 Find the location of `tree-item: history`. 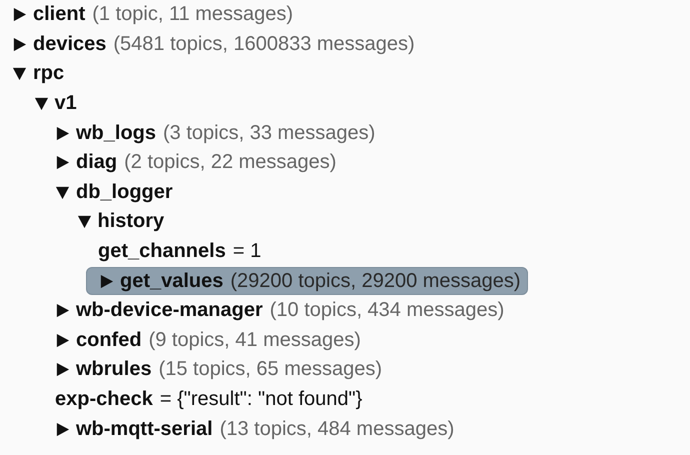

tree-item: history is located at coordinates (123, 221).